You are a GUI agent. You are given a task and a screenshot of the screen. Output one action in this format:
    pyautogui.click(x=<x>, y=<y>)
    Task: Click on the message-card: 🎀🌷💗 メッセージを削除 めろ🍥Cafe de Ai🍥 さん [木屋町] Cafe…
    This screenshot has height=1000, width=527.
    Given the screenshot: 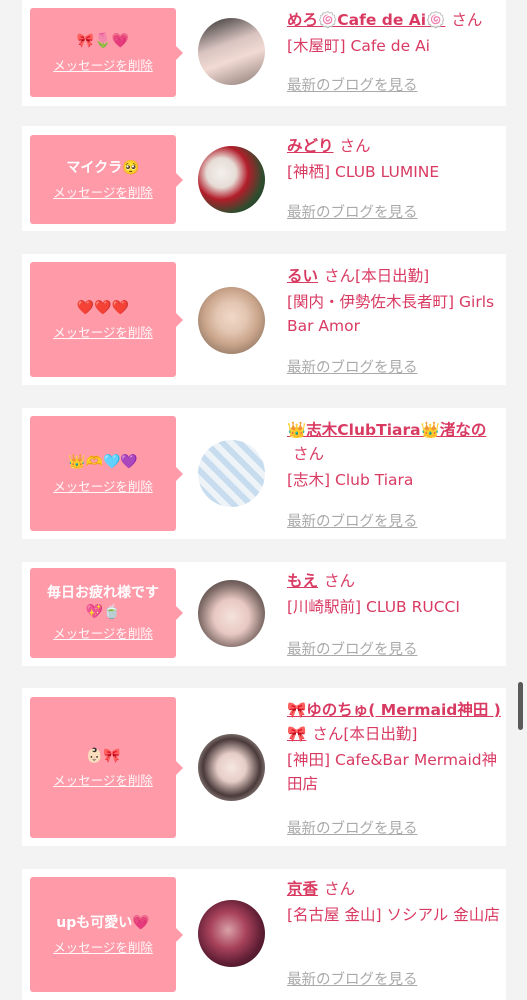 What is the action you would take?
    pyautogui.click(x=264, y=53)
    